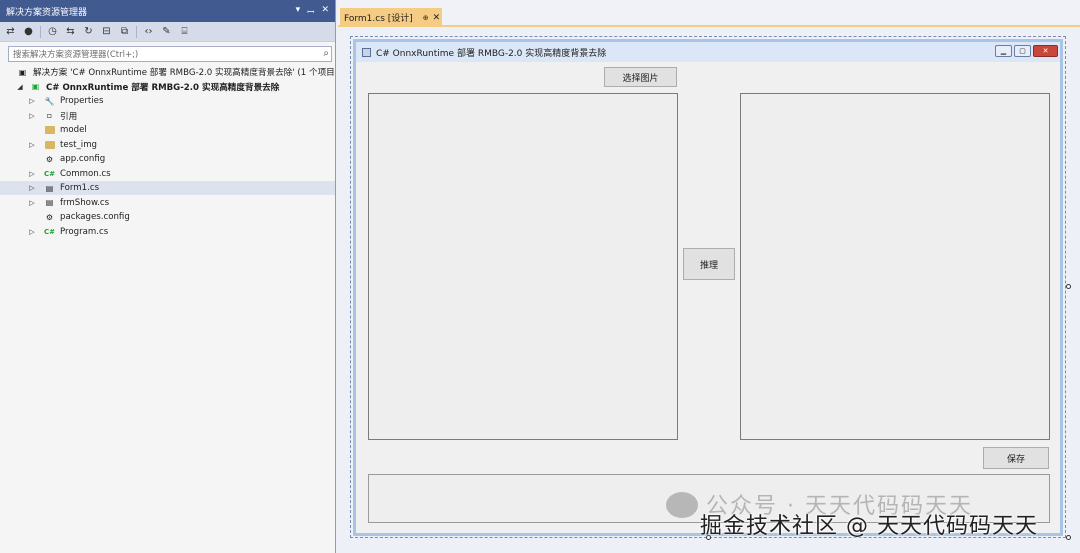 The image size is (1080, 553). What do you see at coordinates (1045, 51) in the screenshot?
I see `close-icon: ✕` at bounding box center [1045, 51].